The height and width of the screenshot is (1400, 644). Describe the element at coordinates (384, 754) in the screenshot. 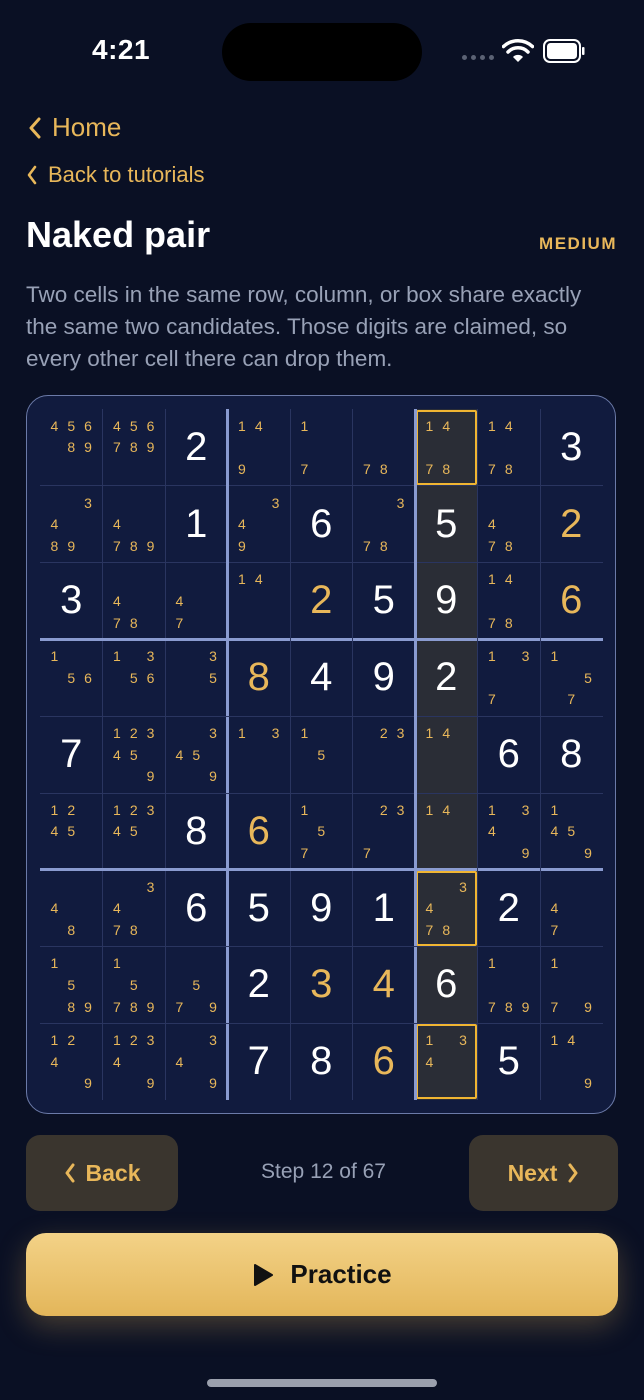

I see `sudoku-cell: 23` at that location.